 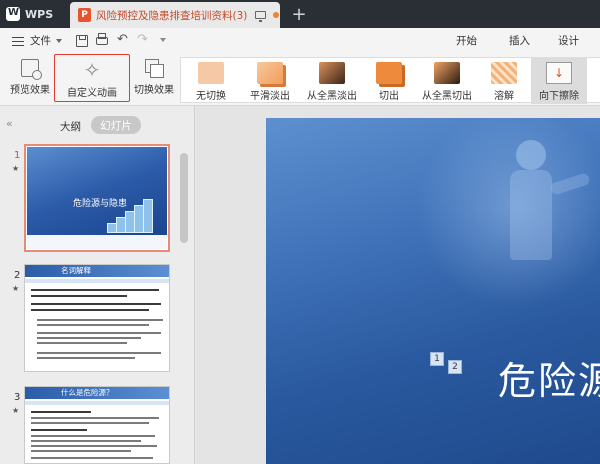 I want to click on custom-animation-button: ✧ 自定义动画, so click(x=92, y=78).